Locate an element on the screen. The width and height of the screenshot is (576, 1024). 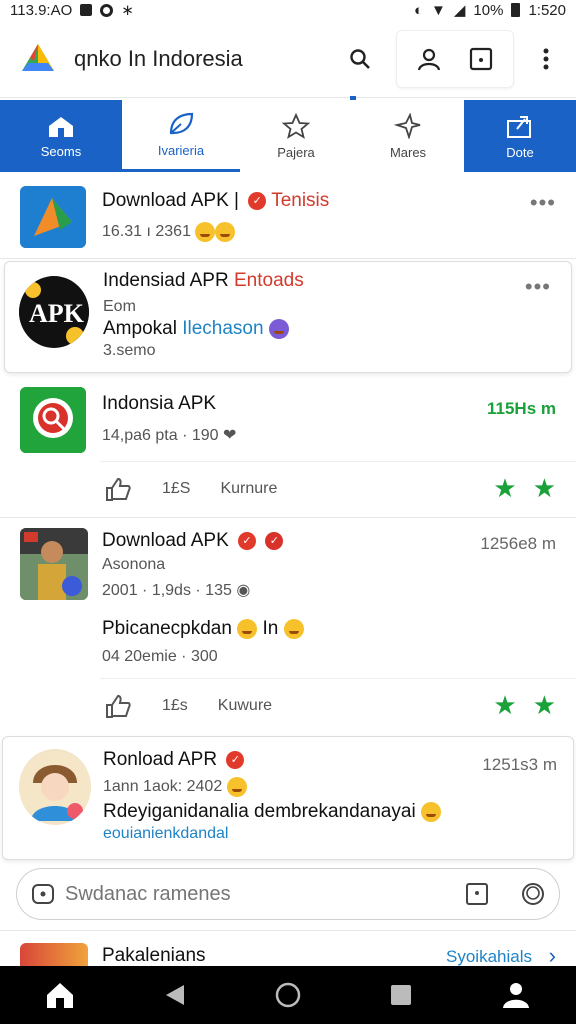
profile-button is located at coordinates (429, 59).